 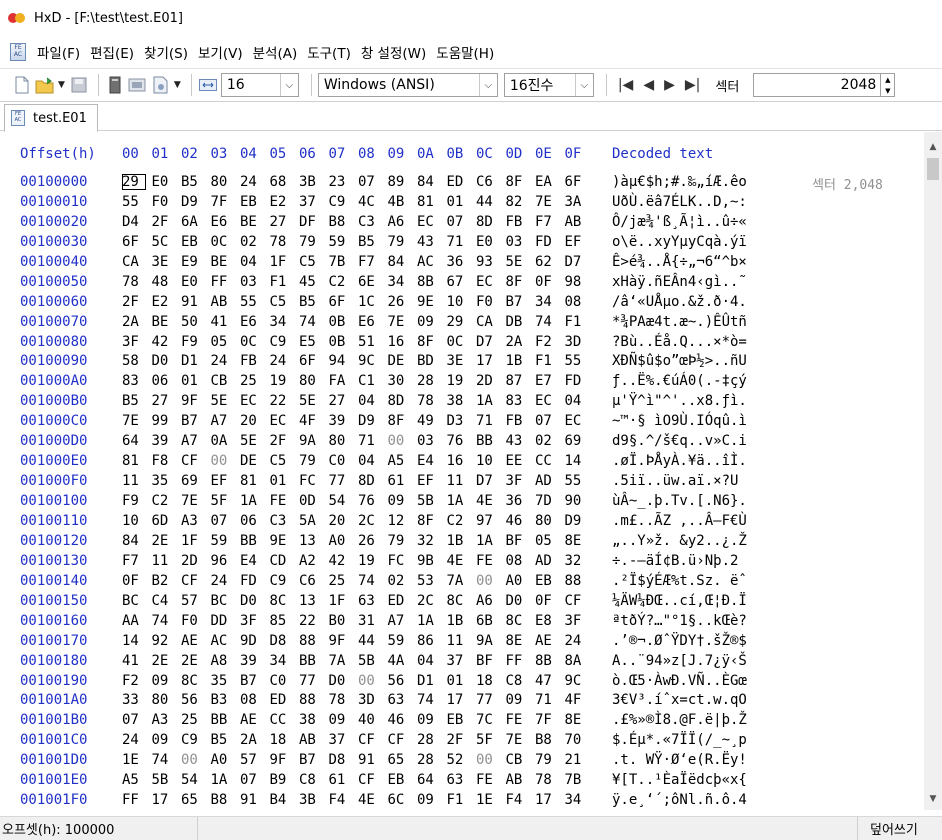 What do you see at coordinates (311, 641) in the screenshot?
I see `hex-byte: 88` at bounding box center [311, 641].